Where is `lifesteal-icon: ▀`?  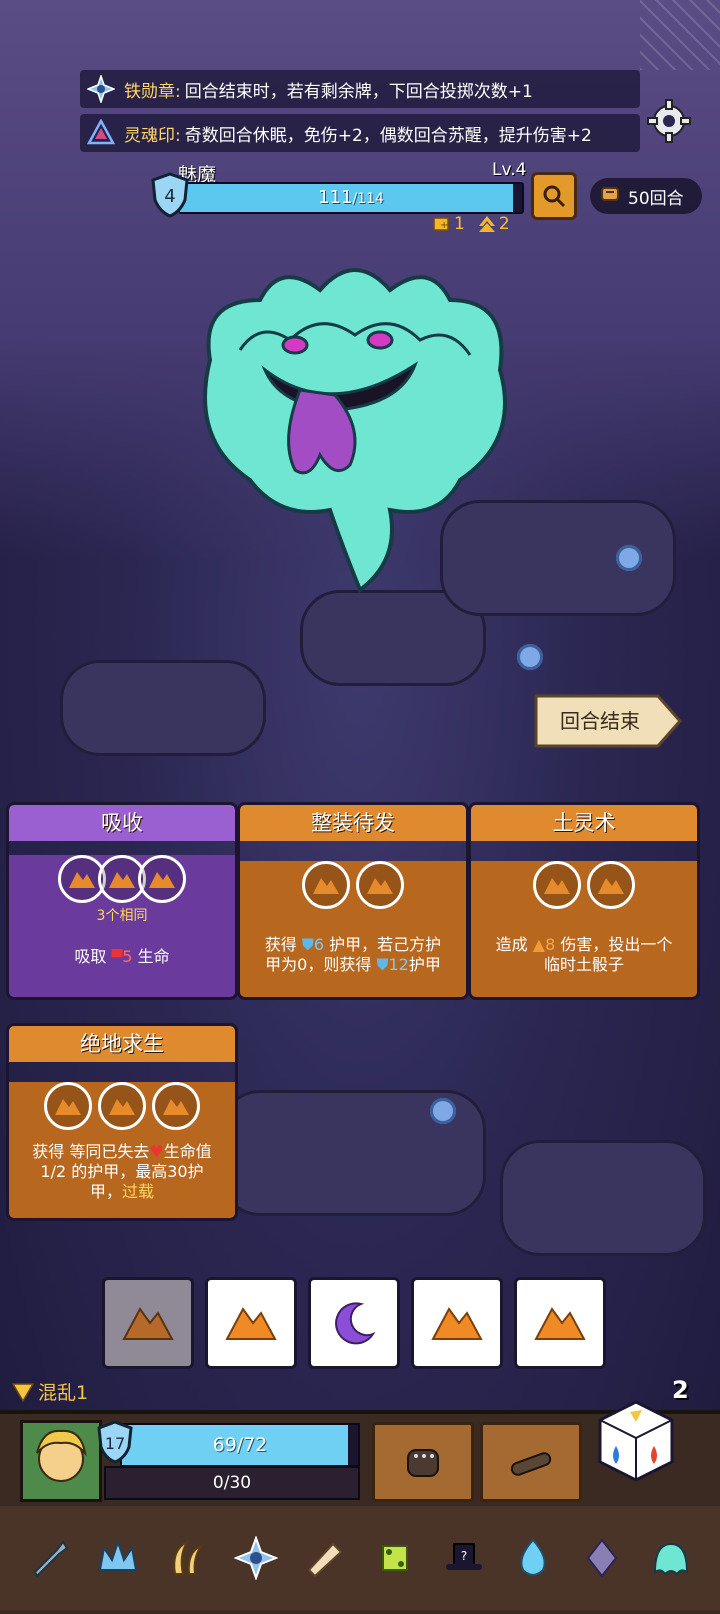 lifesteal-icon: ▀ is located at coordinates (117, 958).